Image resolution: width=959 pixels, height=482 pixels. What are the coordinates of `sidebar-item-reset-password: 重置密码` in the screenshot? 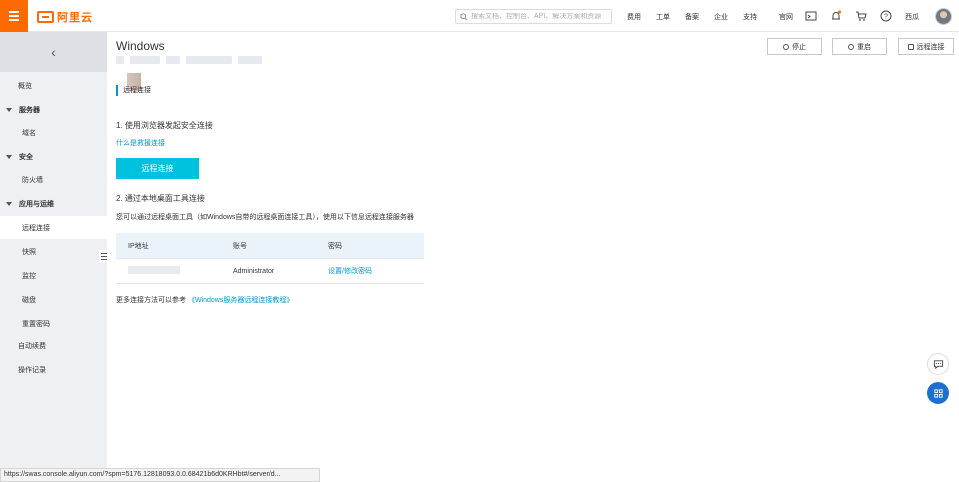 It's located at (53, 323).